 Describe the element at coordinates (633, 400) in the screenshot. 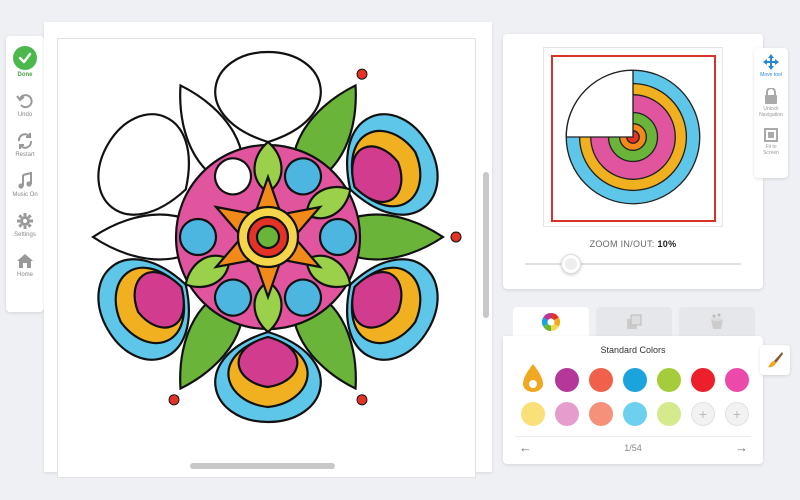

I see `color-palette-panel: Standard Colors + + ← 1/54 →` at that location.